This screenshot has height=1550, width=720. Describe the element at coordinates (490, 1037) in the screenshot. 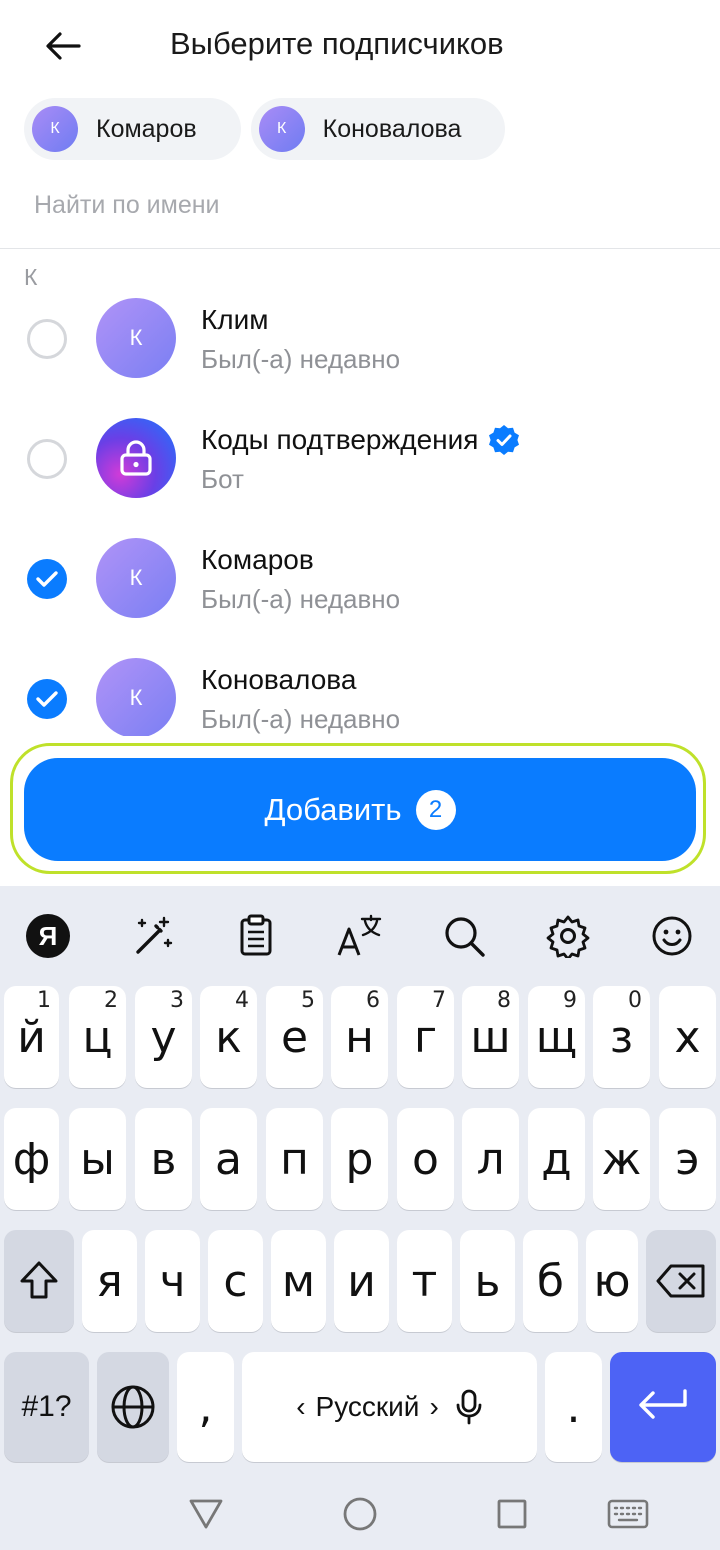

I see `key-ш: ш8` at that location.